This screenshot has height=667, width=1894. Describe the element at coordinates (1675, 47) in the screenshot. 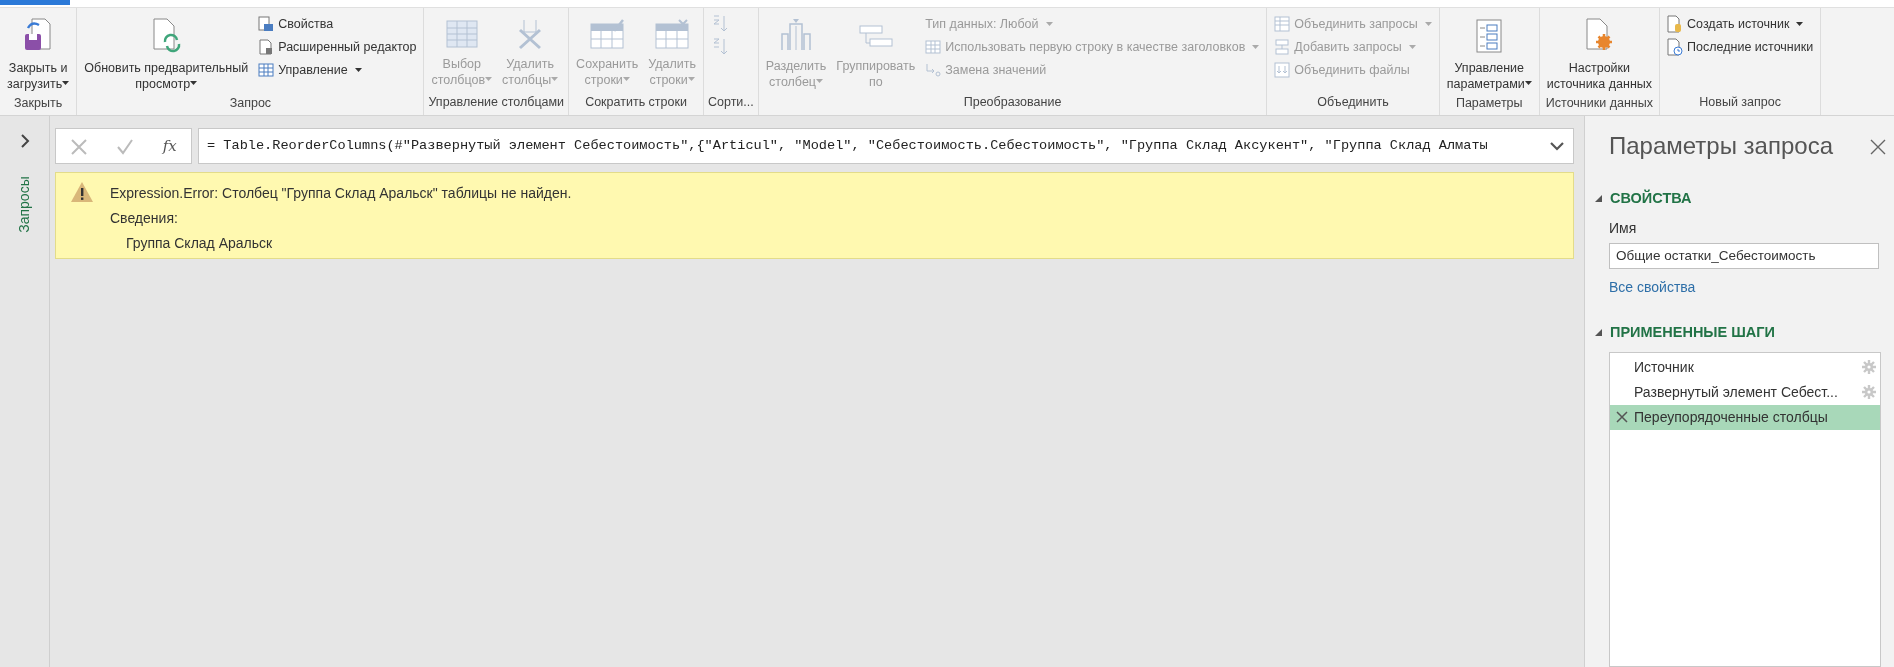

I see `recent-document-icon` at that location.